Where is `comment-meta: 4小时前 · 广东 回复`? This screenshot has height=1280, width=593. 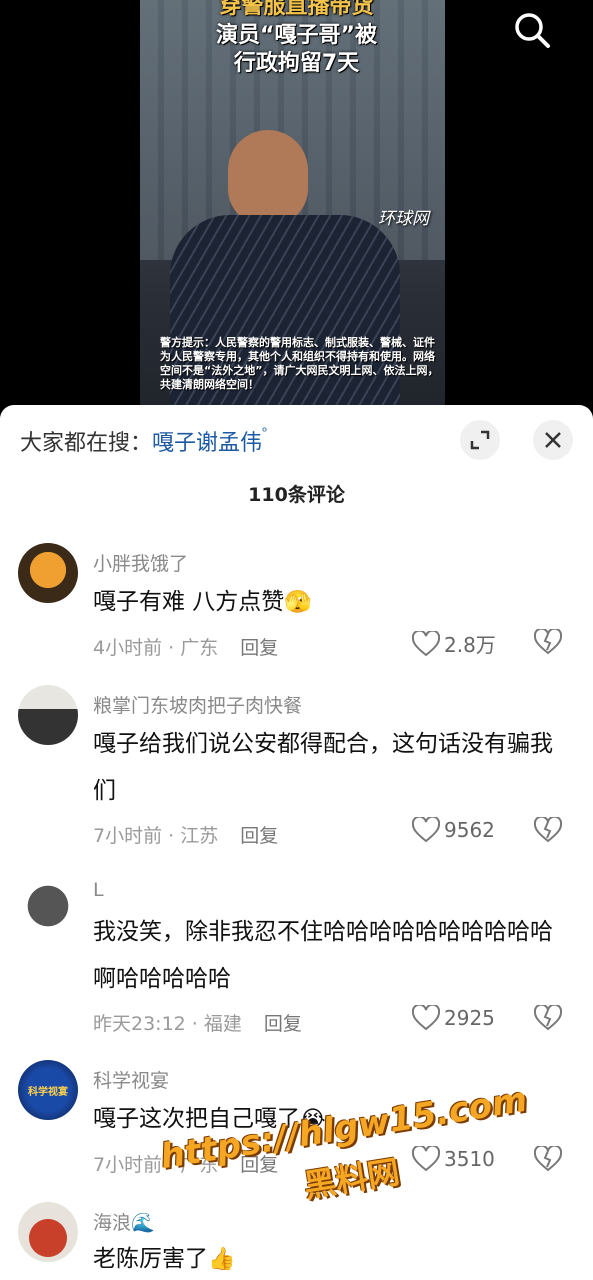 comment-meta: 4小时前 · 广东 回复 is located at coordinates (185, 646).